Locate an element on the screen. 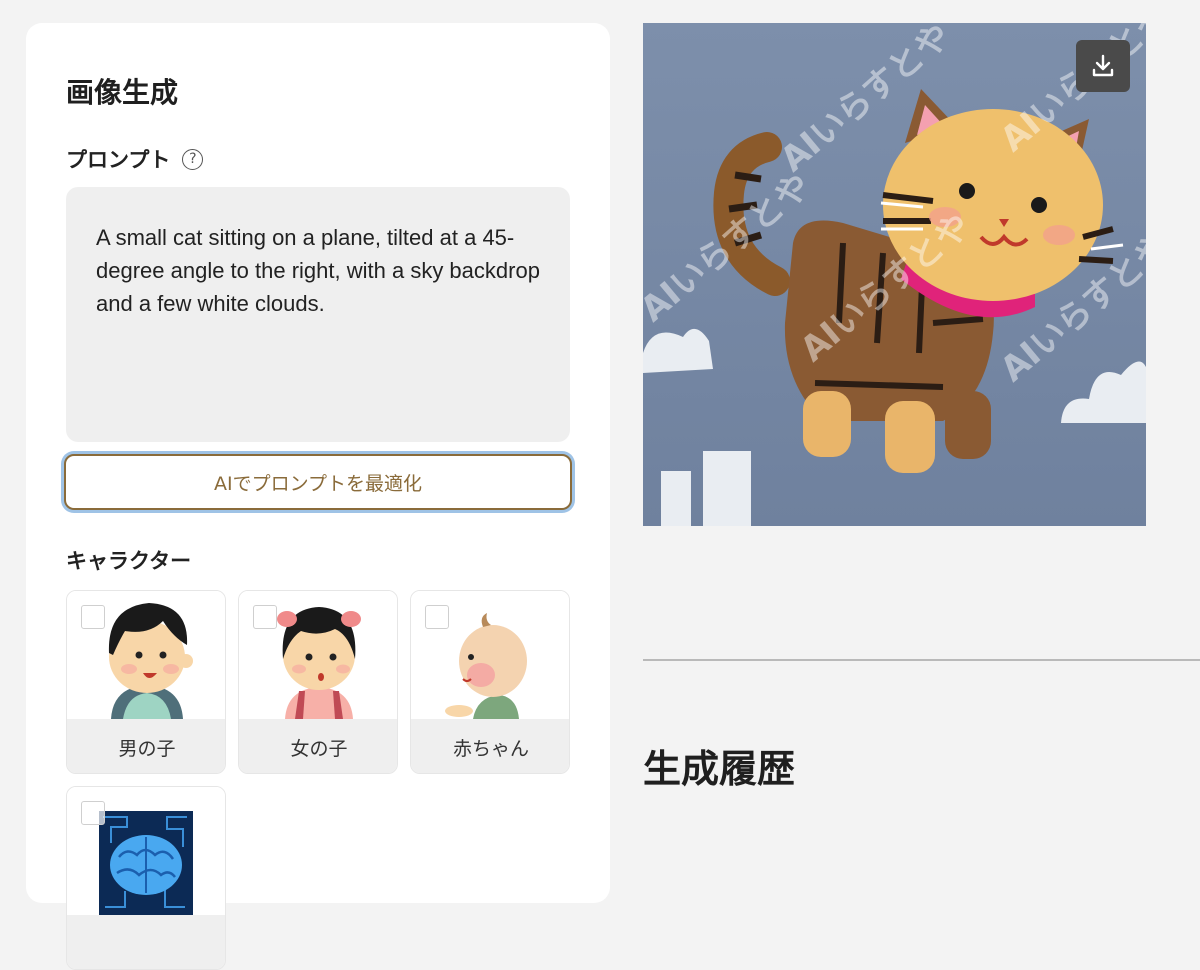  download-button is located at coordinates (1103, 66).